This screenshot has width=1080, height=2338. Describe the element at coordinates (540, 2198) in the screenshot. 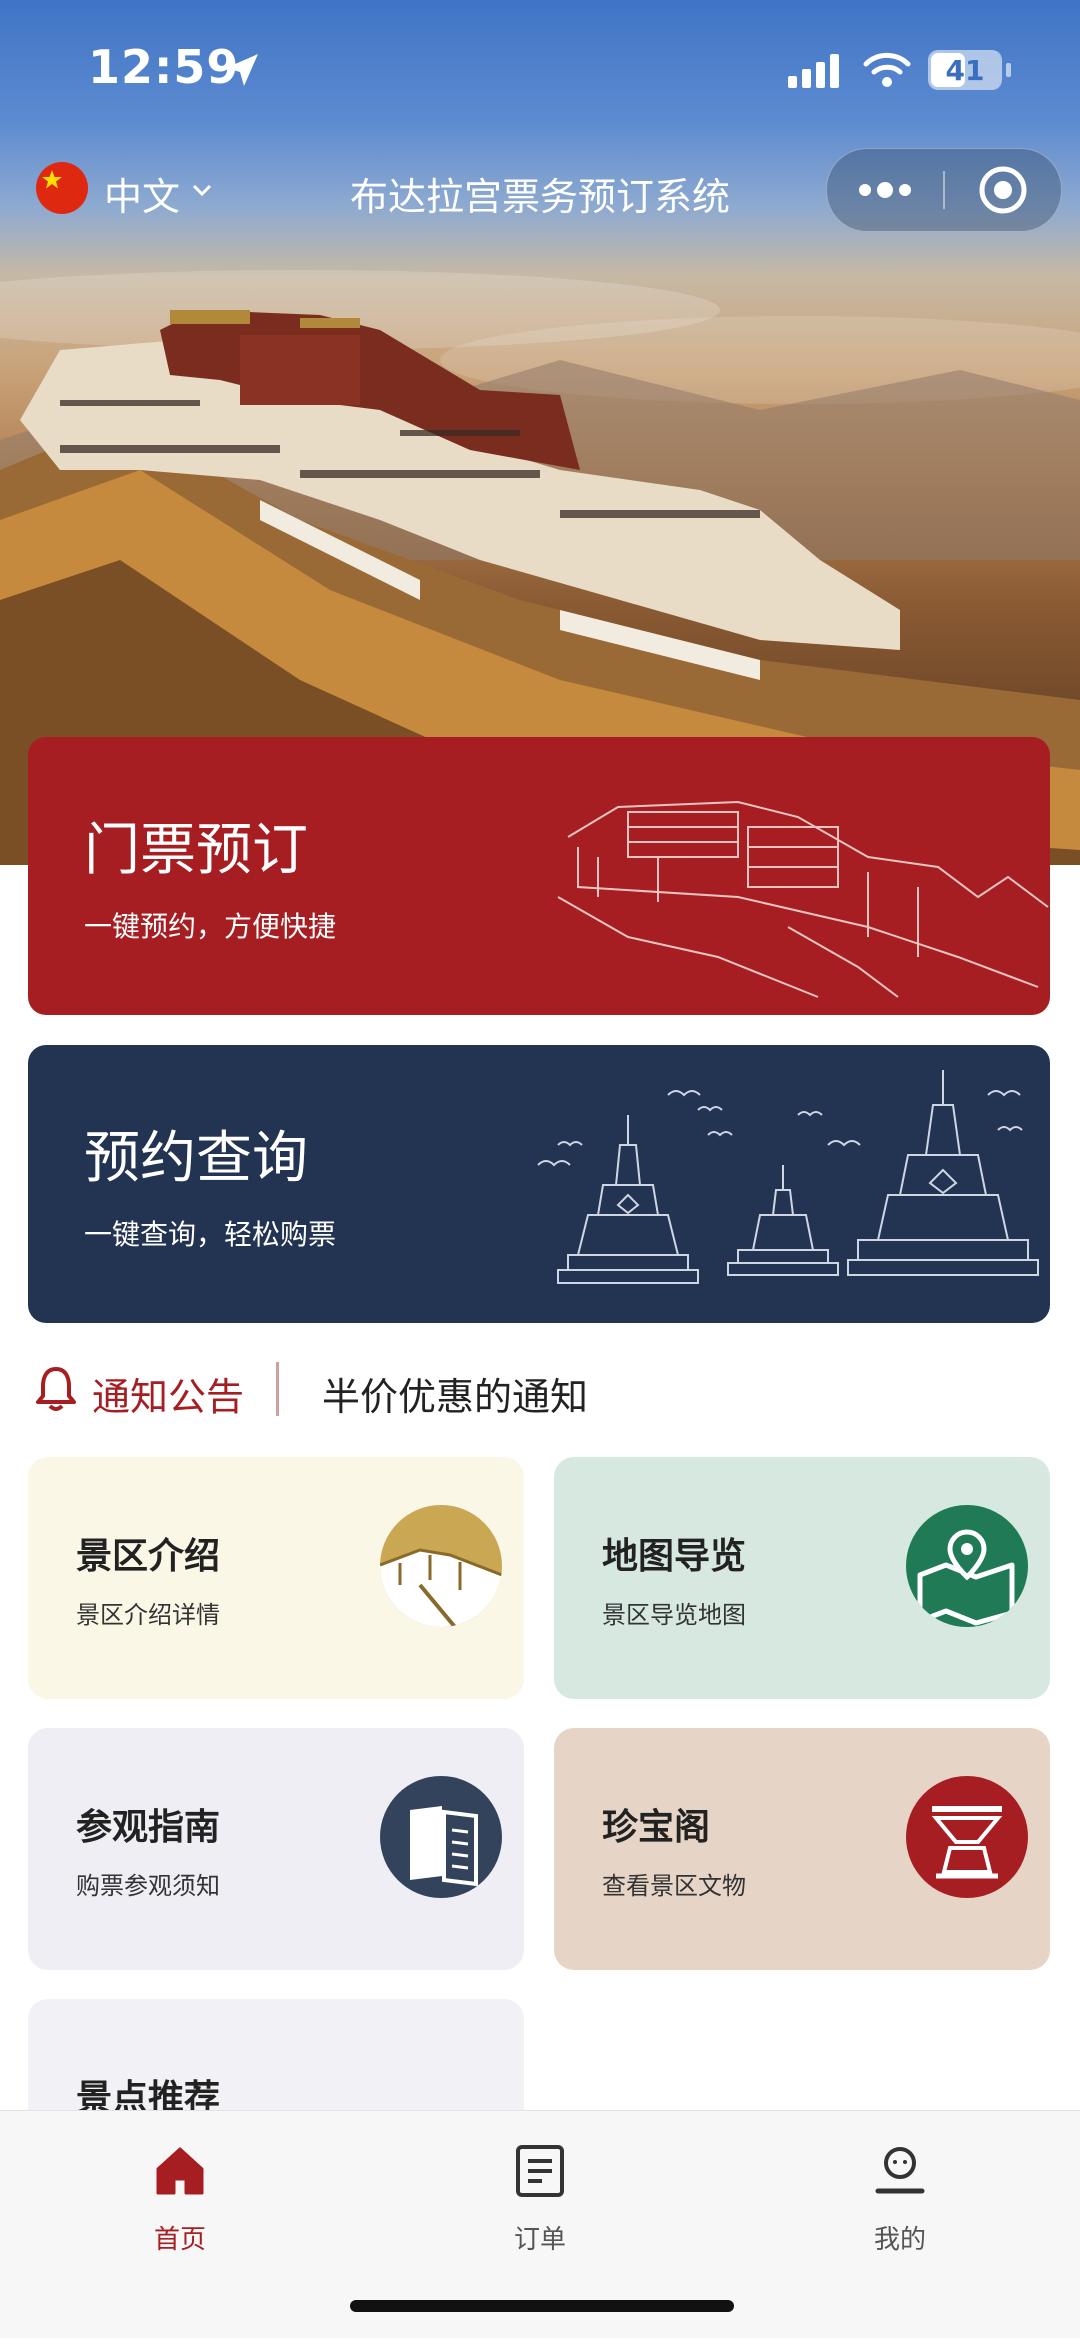

I see `tab-orders: 订单` at that location.